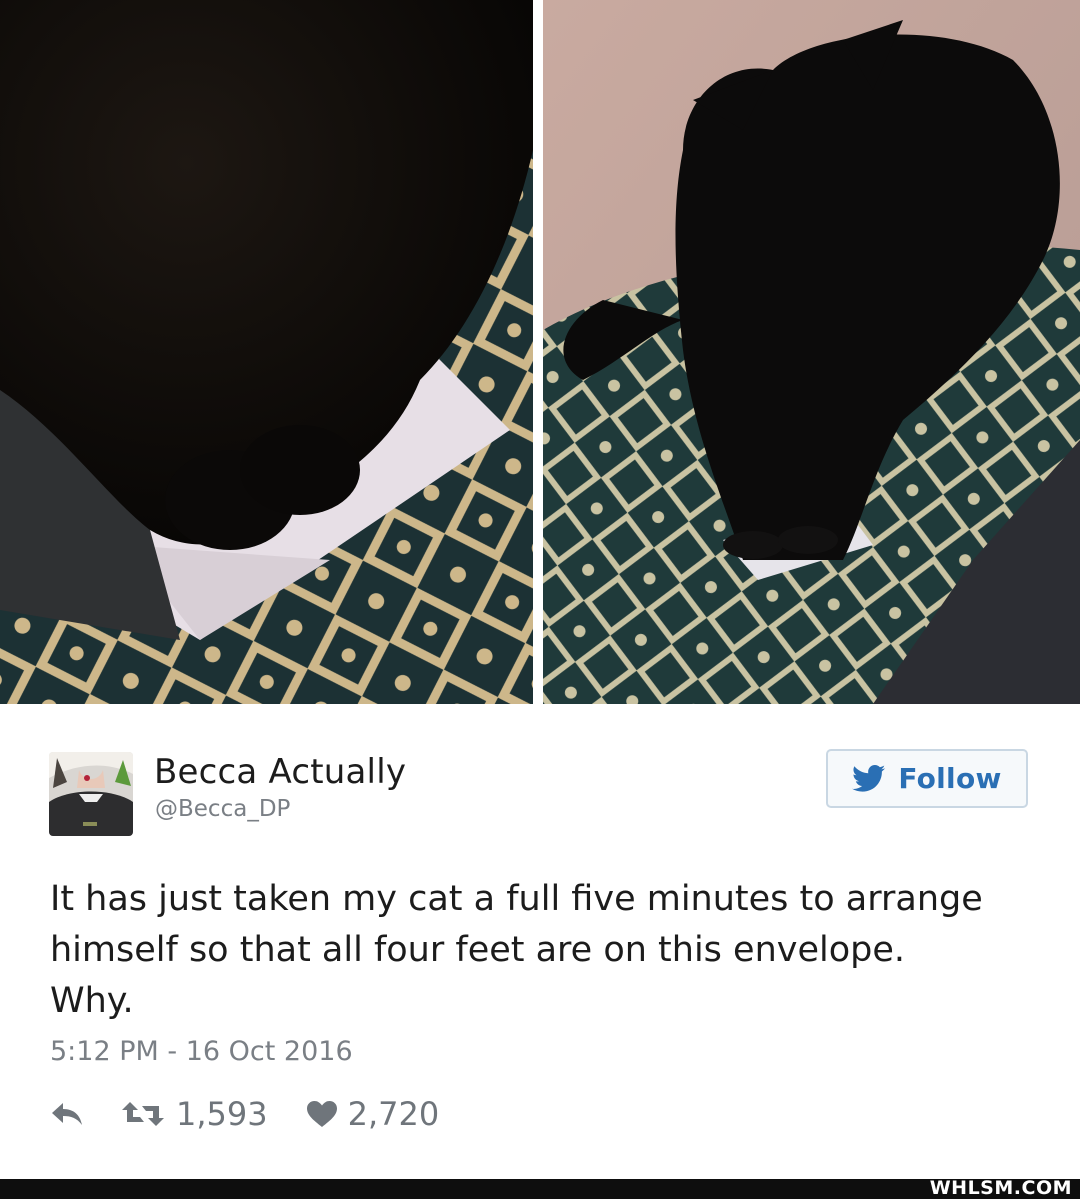  I want to click on heart-icon, so click(321, 1114).